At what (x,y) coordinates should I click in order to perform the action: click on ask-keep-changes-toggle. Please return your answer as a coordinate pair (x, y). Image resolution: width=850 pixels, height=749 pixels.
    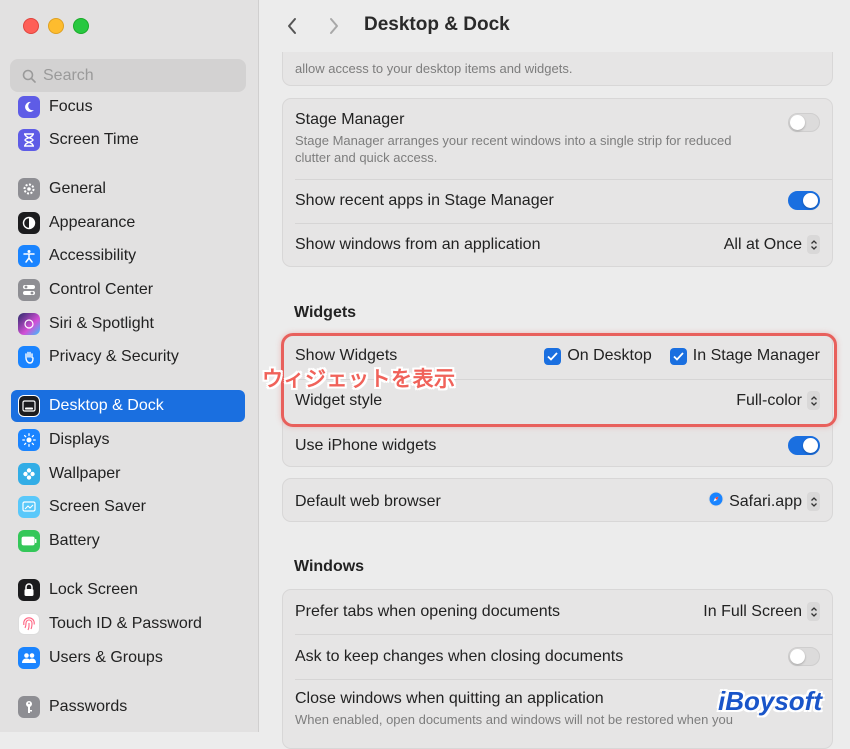
    Looking at the image, I should click on (804, 656).